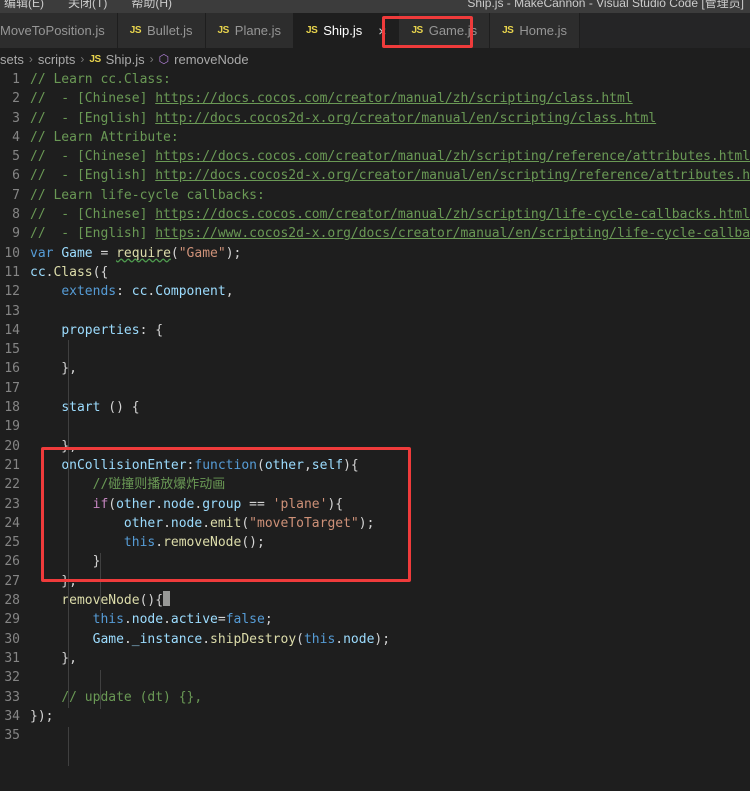 The image size is (750, 791). Describe the element at coordinates (147, 542) in the screenshot. I see `line-content: this.removeNode();` at that location.